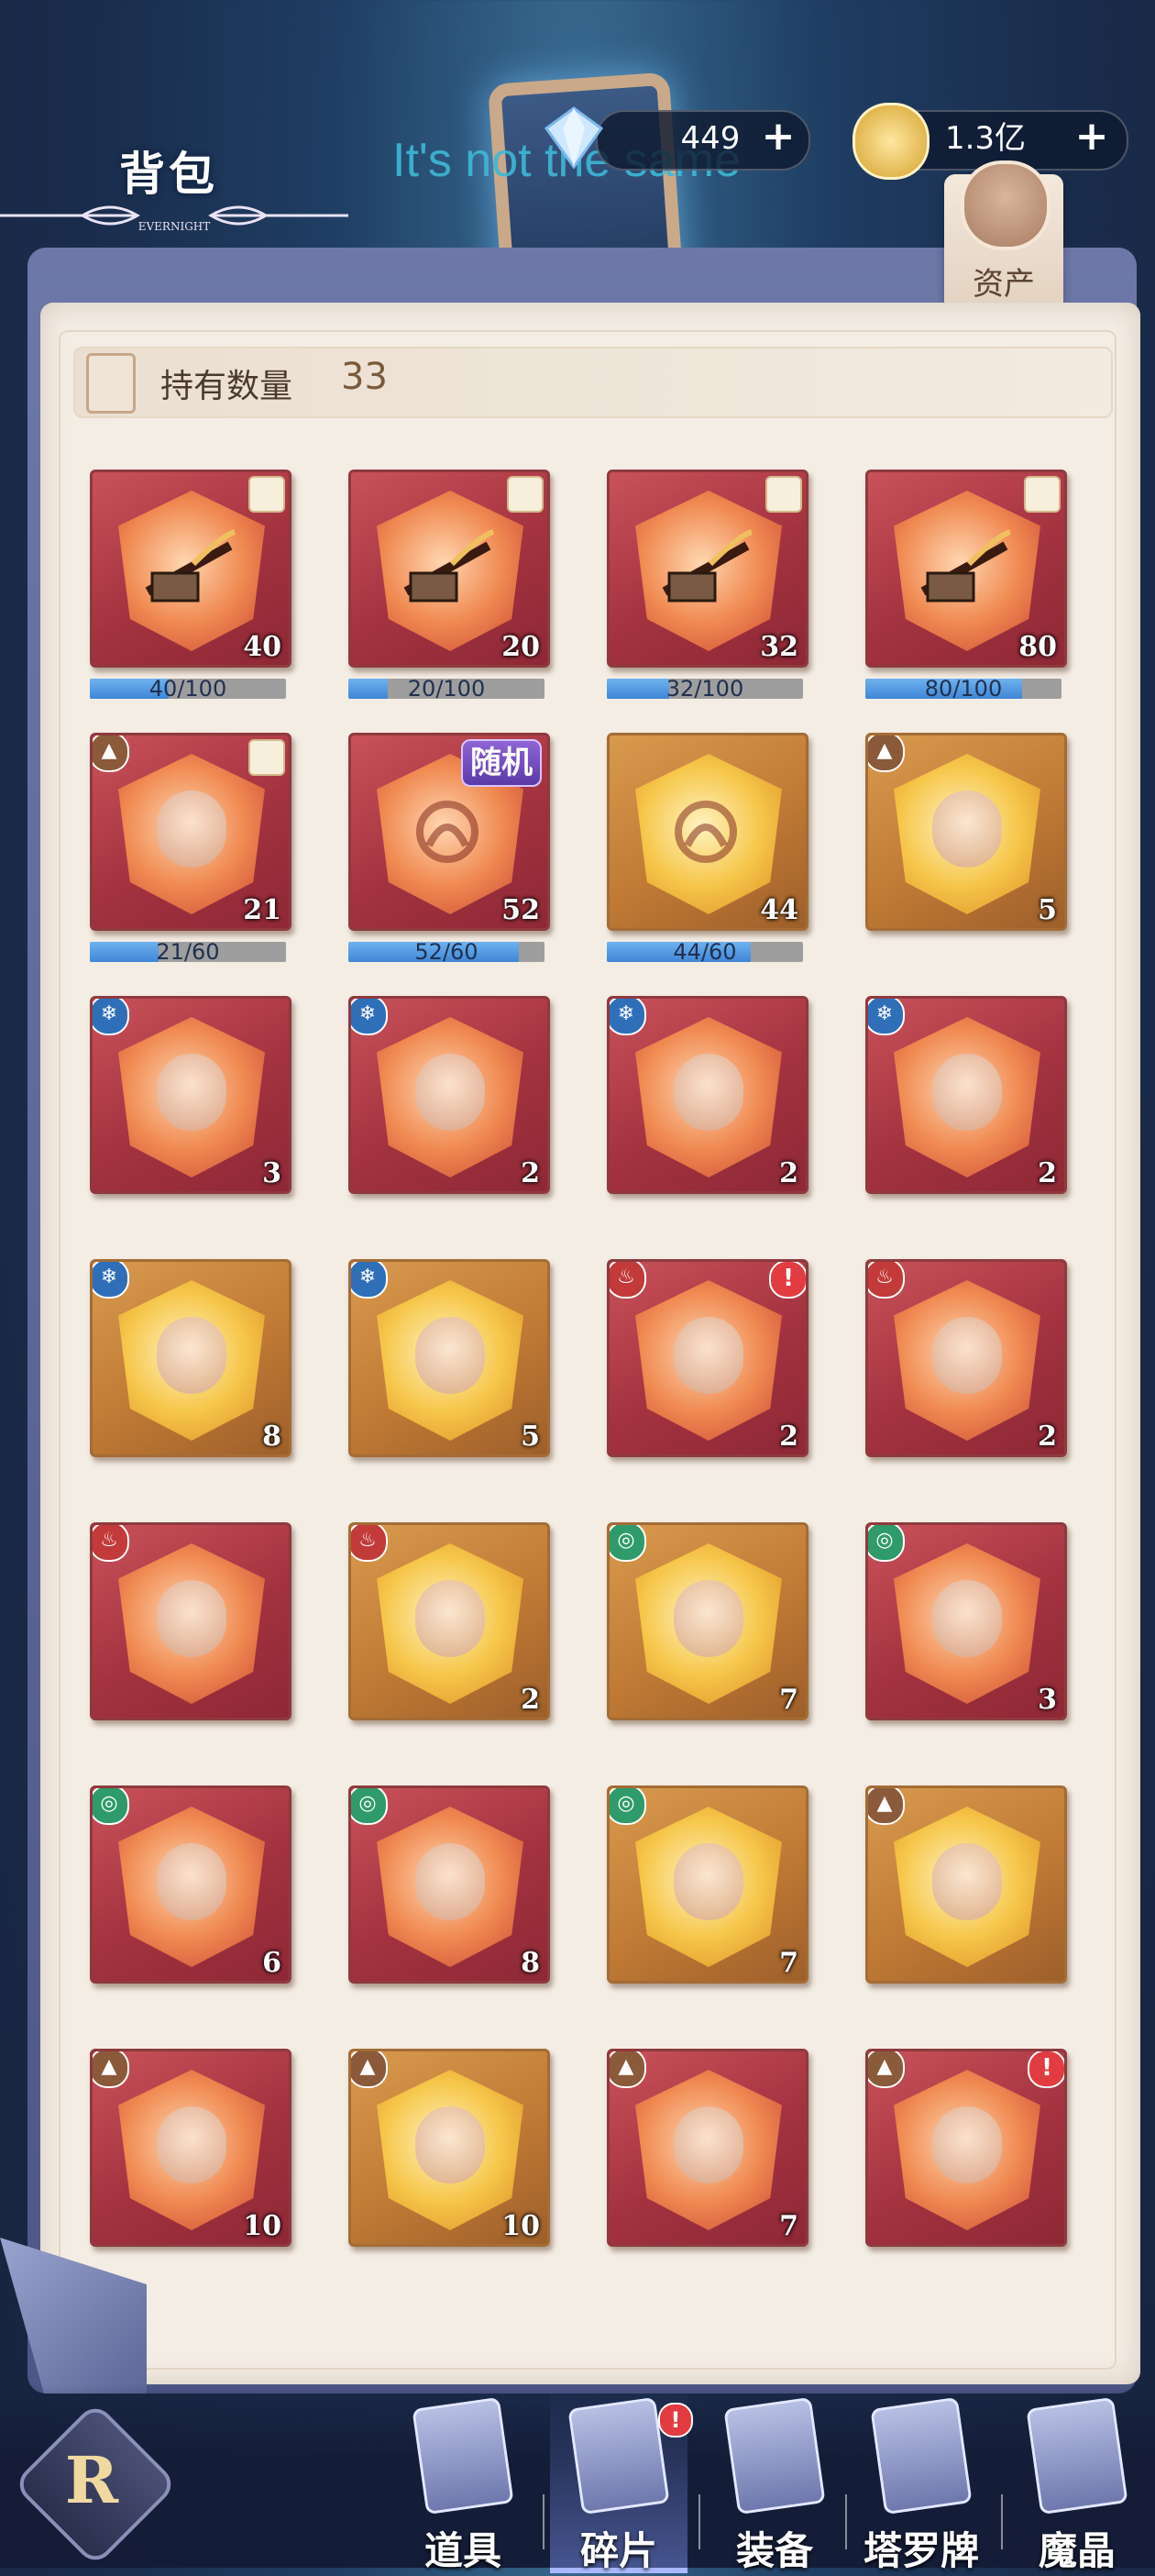  What do you see at coordinates (707, 569) in the screenshot?
I see `fragment-card: 32` at bounding box center [707, 569].